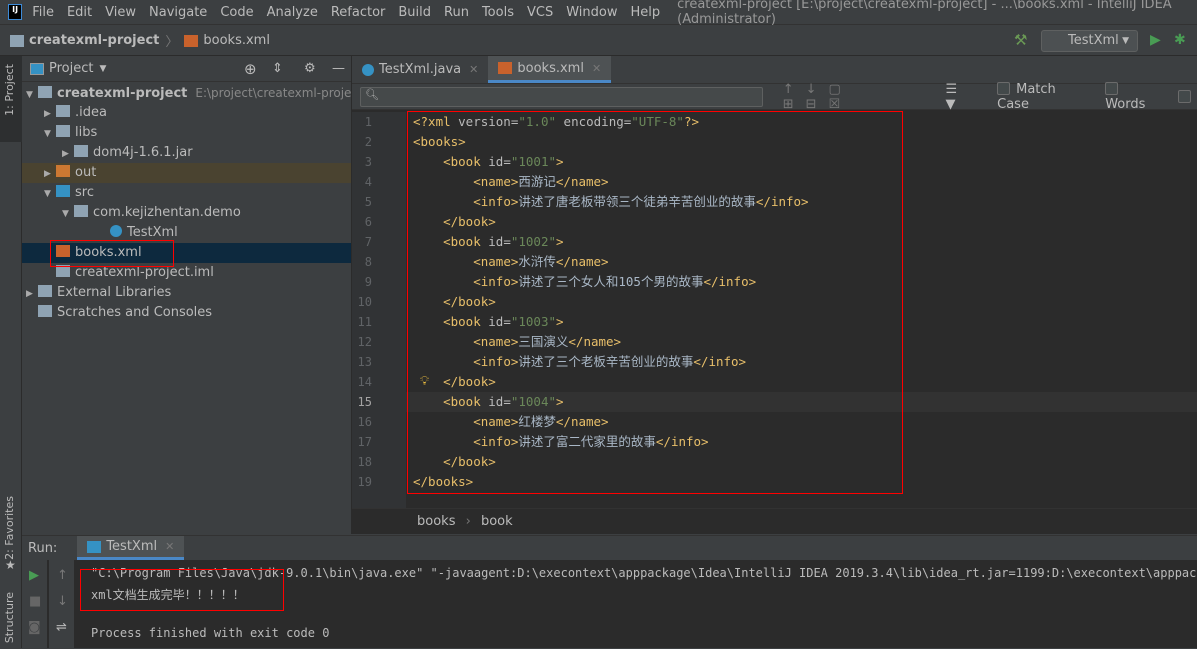 The image size is (1197, 649). What do you see at coordinates (860, 97) in the screenshot?
I see `search-nav-icons: ↑↓▢ ⊞⊟☒` at bounding box center [860, 97].